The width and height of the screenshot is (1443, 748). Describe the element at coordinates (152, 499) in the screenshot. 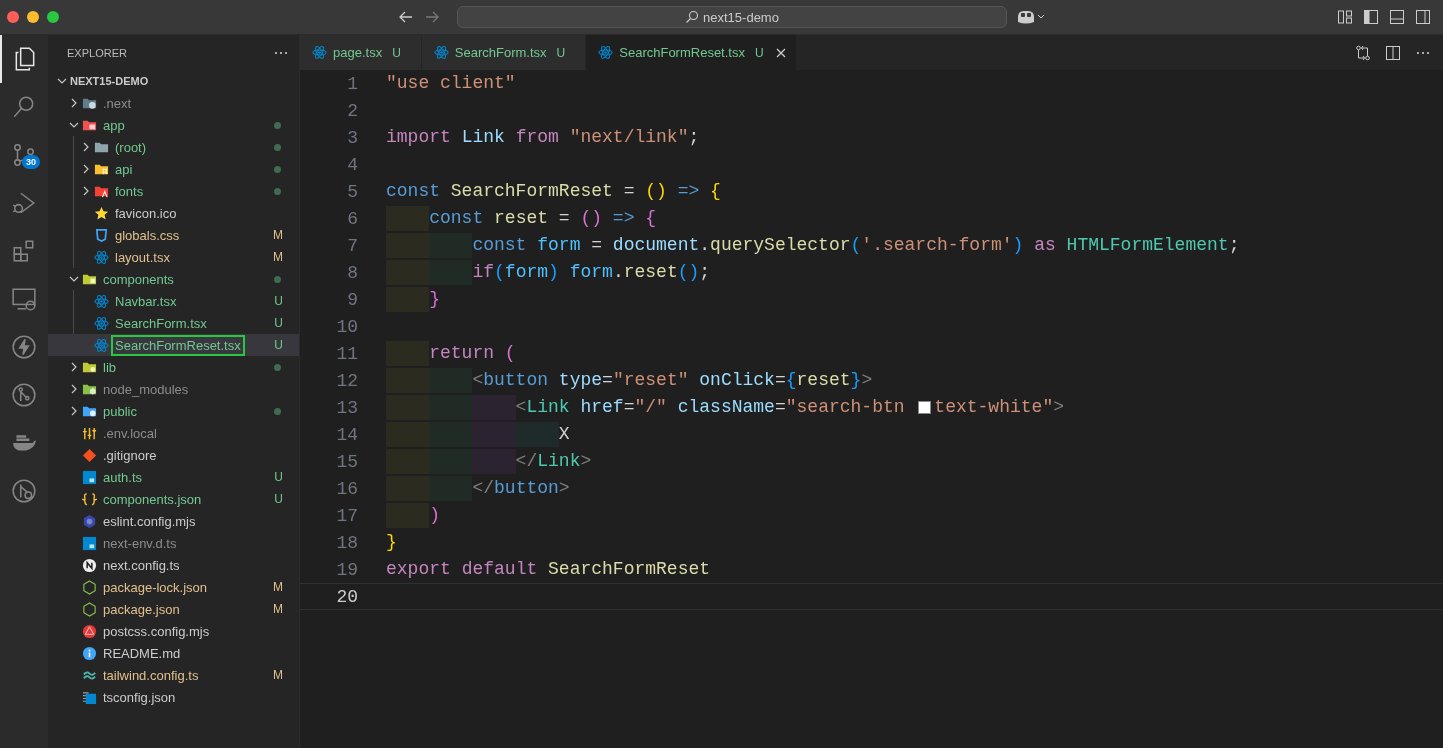

I see `file-name: components.json` at that location.